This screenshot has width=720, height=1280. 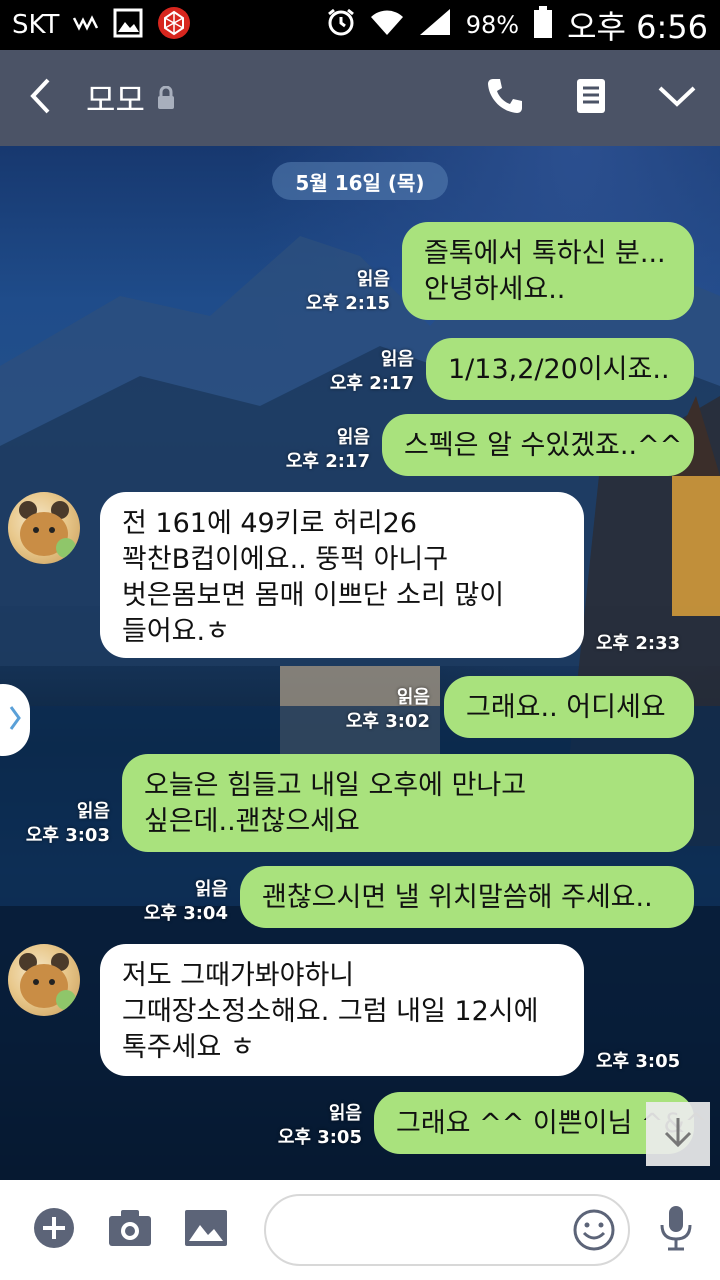 What do you see at coordinates (86, 25) in the screenshot?
I see `signal-wave-icon` at bounding box center [86, 25].